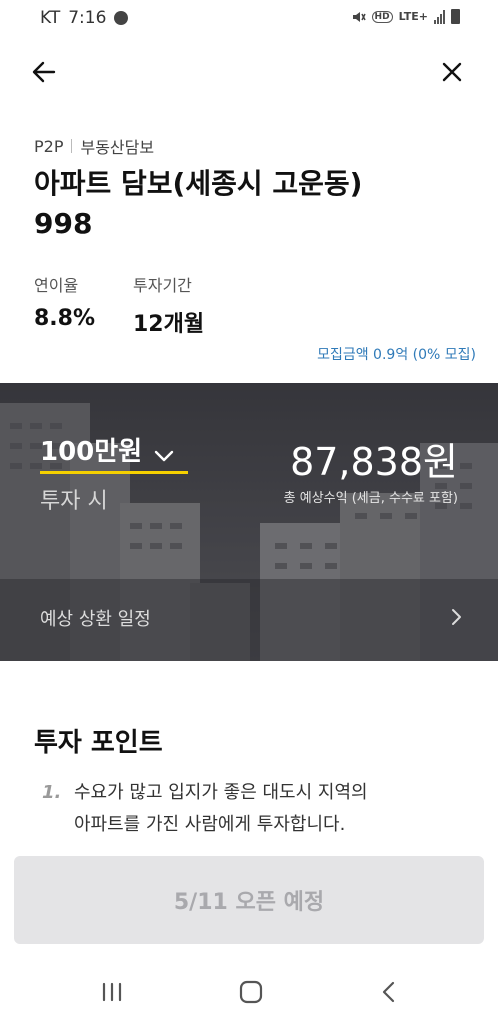 The height and width of the screenshot is (1024, 498). What do you see at coordinates (164, 455) in the screenshot?
I see `chevron-down-icon` at bounding box center [164, 455].